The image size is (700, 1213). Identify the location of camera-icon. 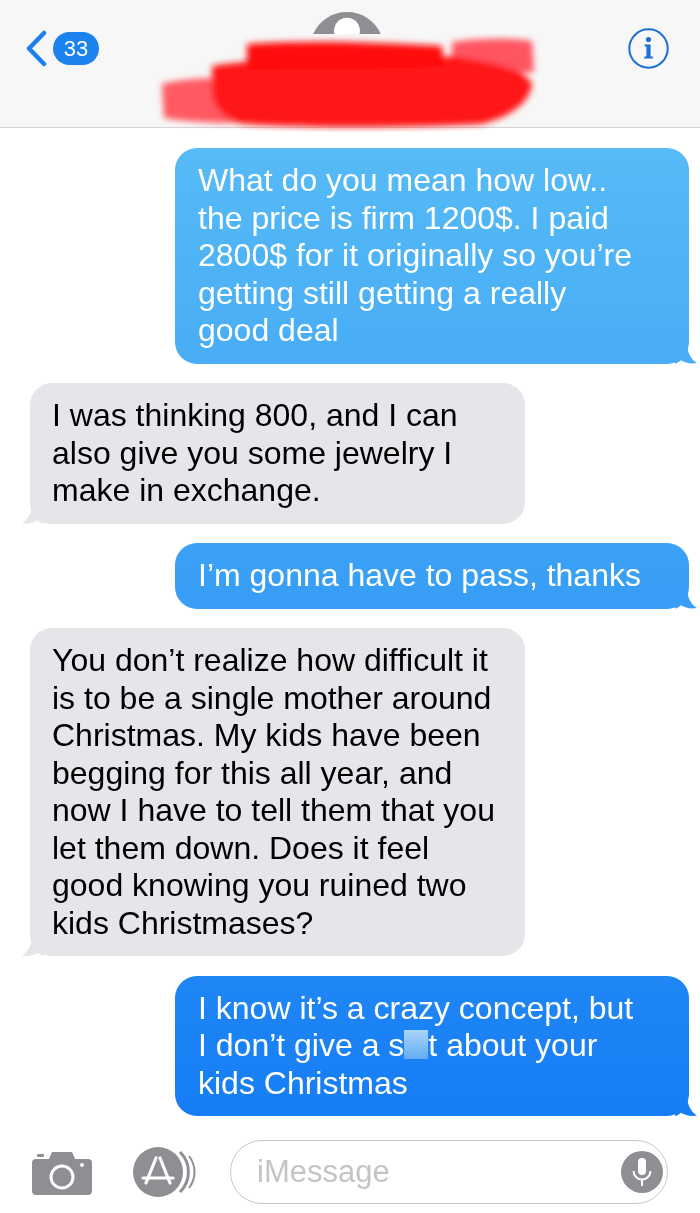
(62, 1172).